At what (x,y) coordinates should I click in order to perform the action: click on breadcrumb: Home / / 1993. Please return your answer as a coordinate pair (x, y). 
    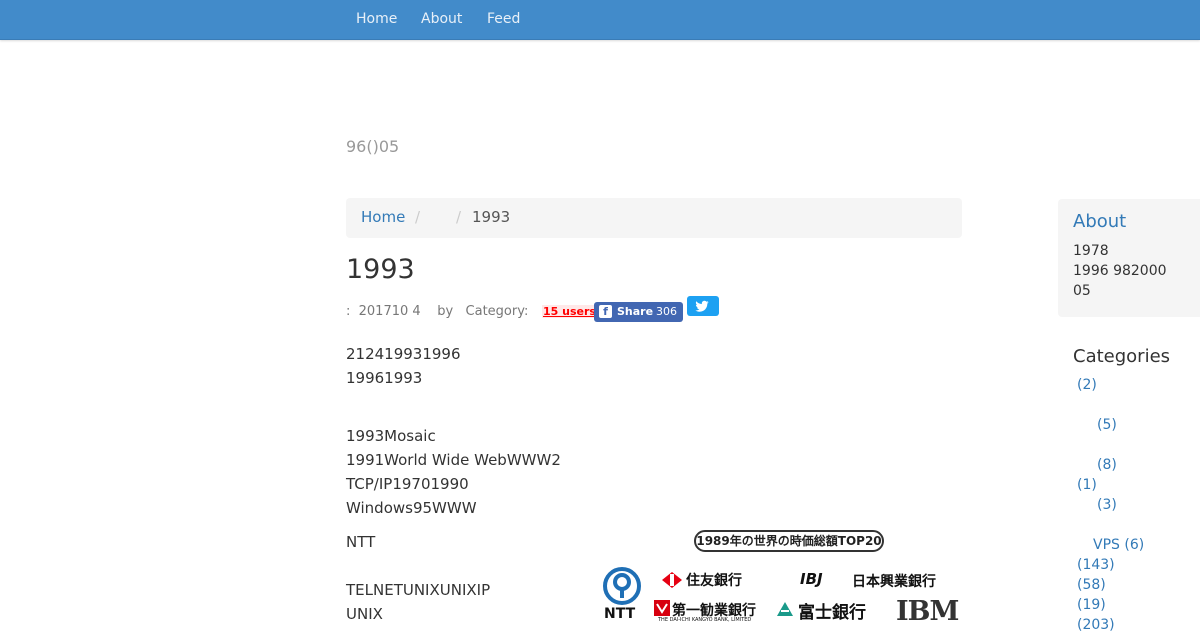
    Looking at the image, I should click on (654, 218).